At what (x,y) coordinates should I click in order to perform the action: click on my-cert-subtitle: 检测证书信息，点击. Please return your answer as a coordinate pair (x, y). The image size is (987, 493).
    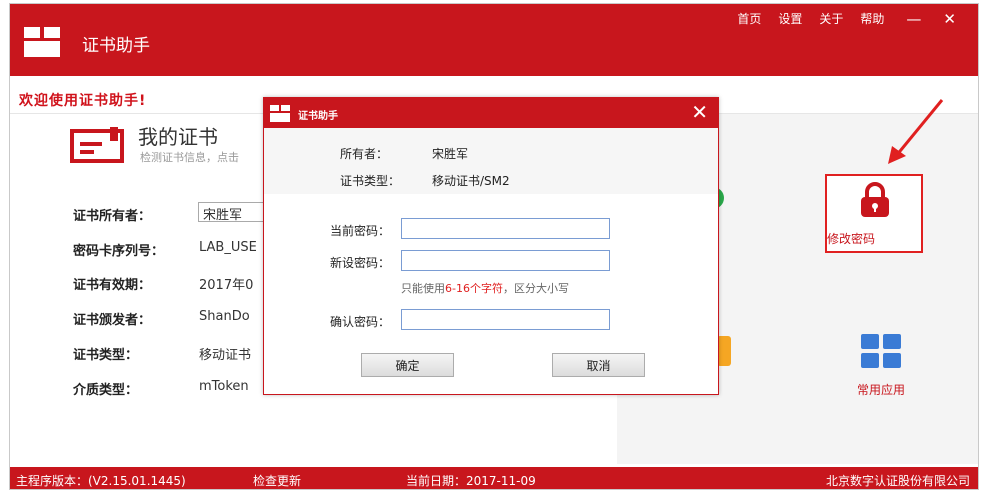
    Looking at the image, I should click on (189, 157).